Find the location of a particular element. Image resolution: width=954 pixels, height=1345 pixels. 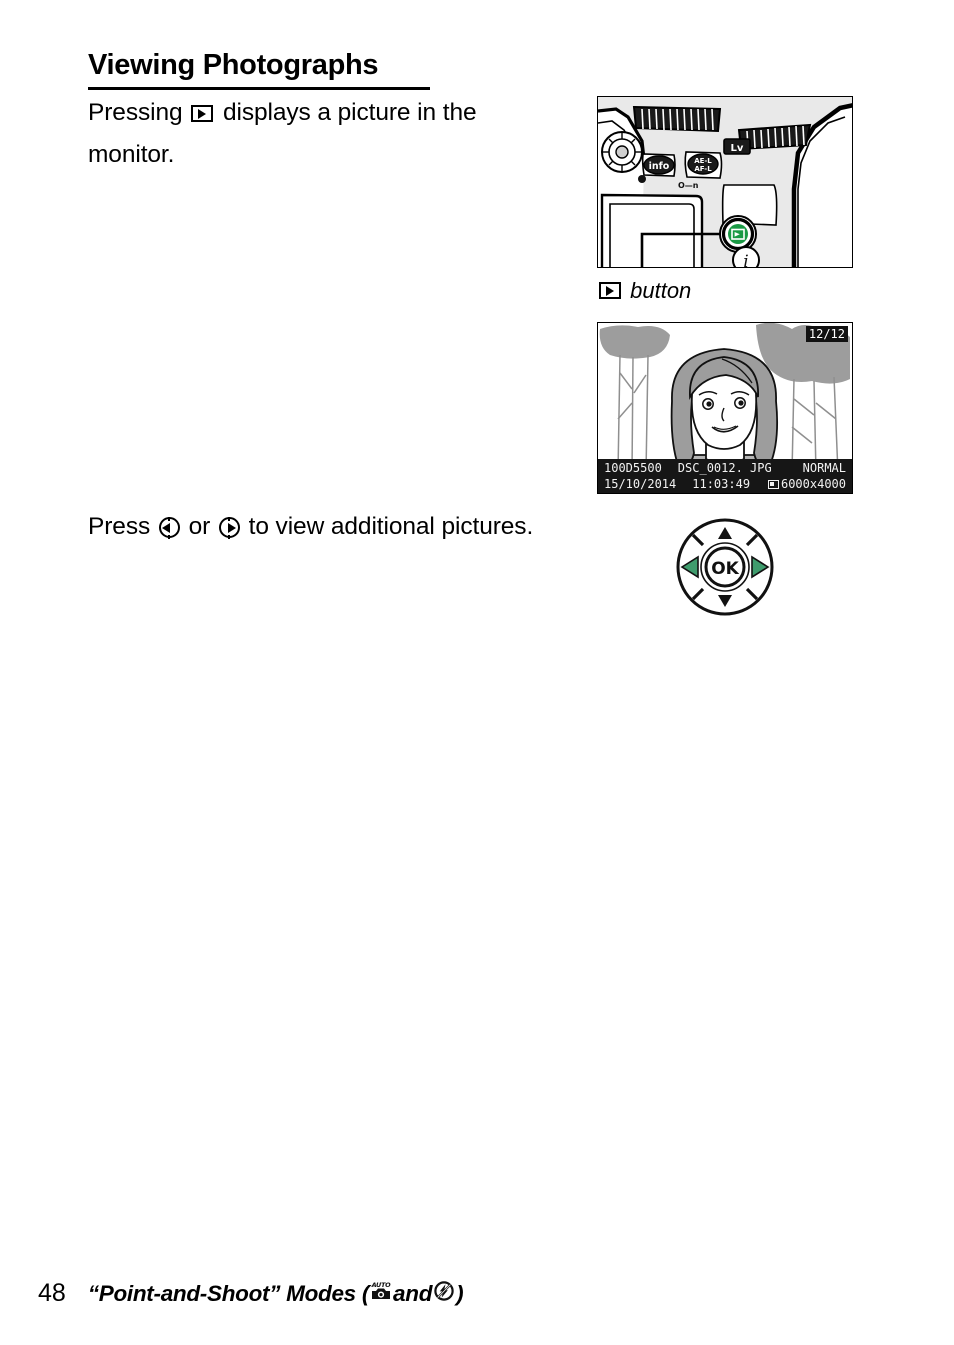

info-button-icon: info is located at coordinates (658, 165).